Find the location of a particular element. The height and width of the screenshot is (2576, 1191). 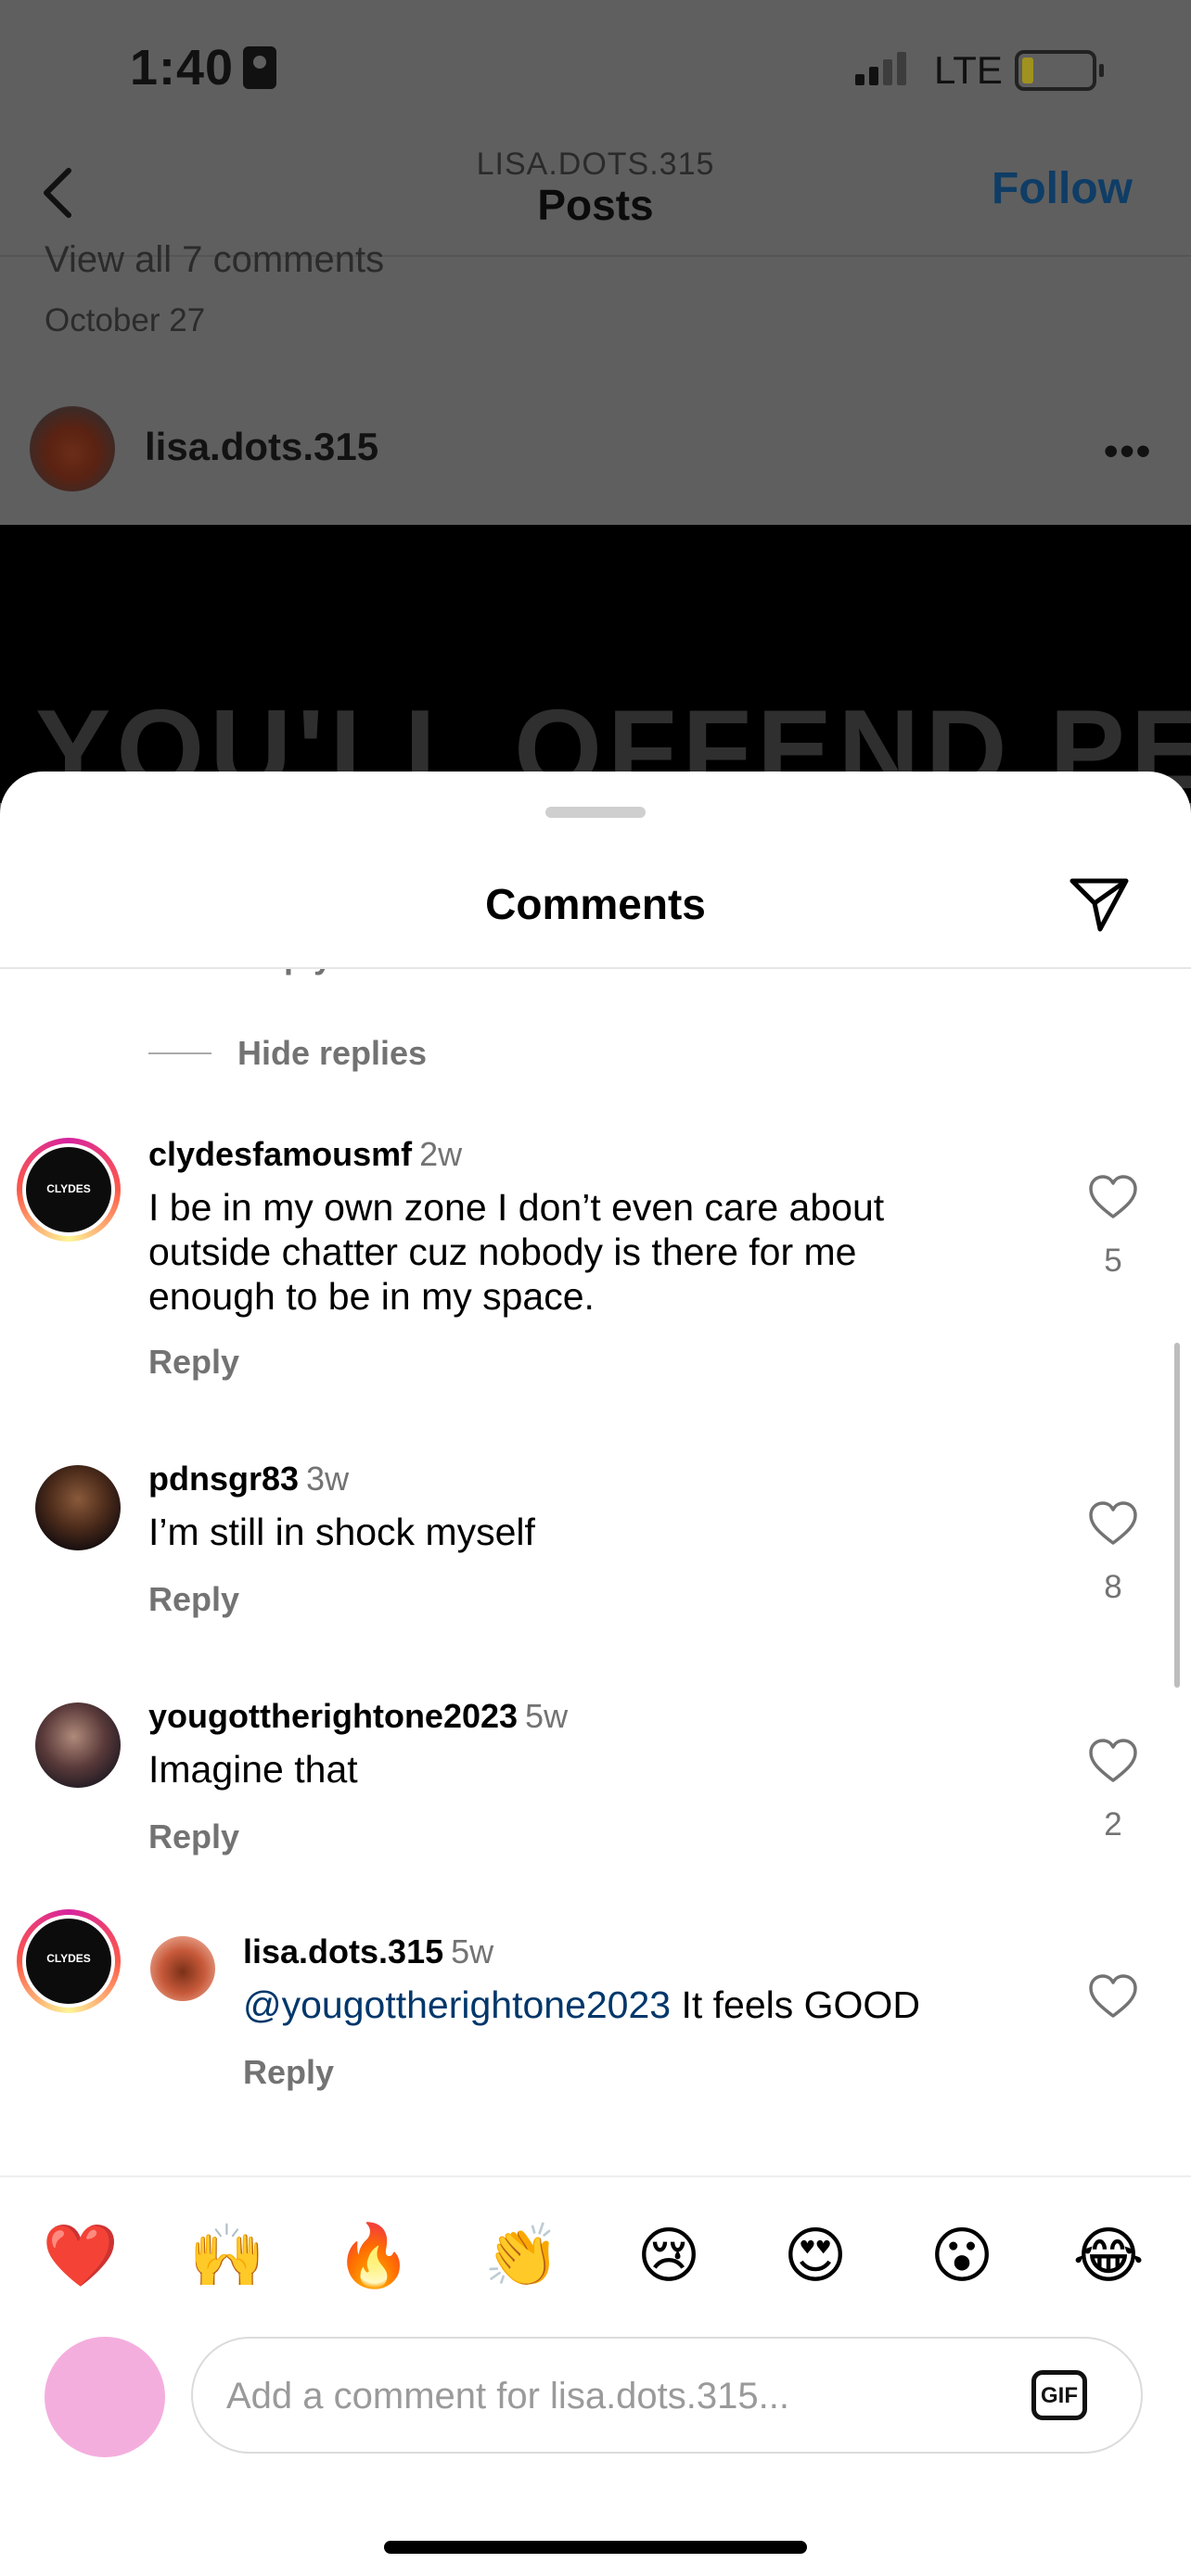

comment-username: yougottherightone2023 is located at coordinates (333, 1716).